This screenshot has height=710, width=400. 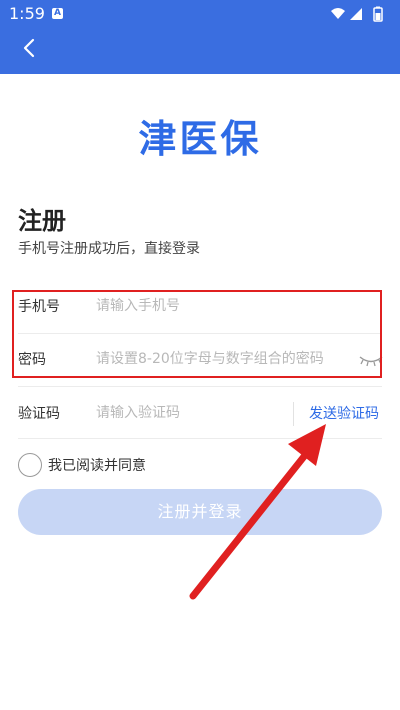 I want to click on battery-icon, so click(x=378, y=14).